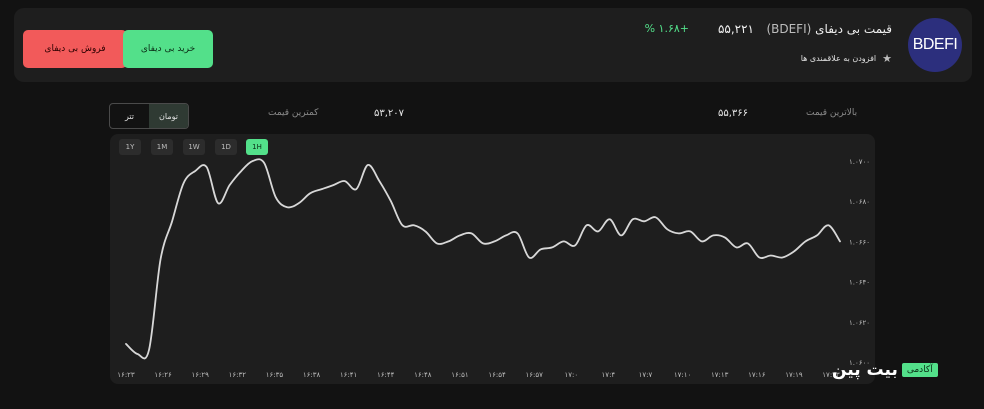  Describe the element at coordinates (168, 116) in the screenshot. I see `currency-option-toman: تومان` at that location.